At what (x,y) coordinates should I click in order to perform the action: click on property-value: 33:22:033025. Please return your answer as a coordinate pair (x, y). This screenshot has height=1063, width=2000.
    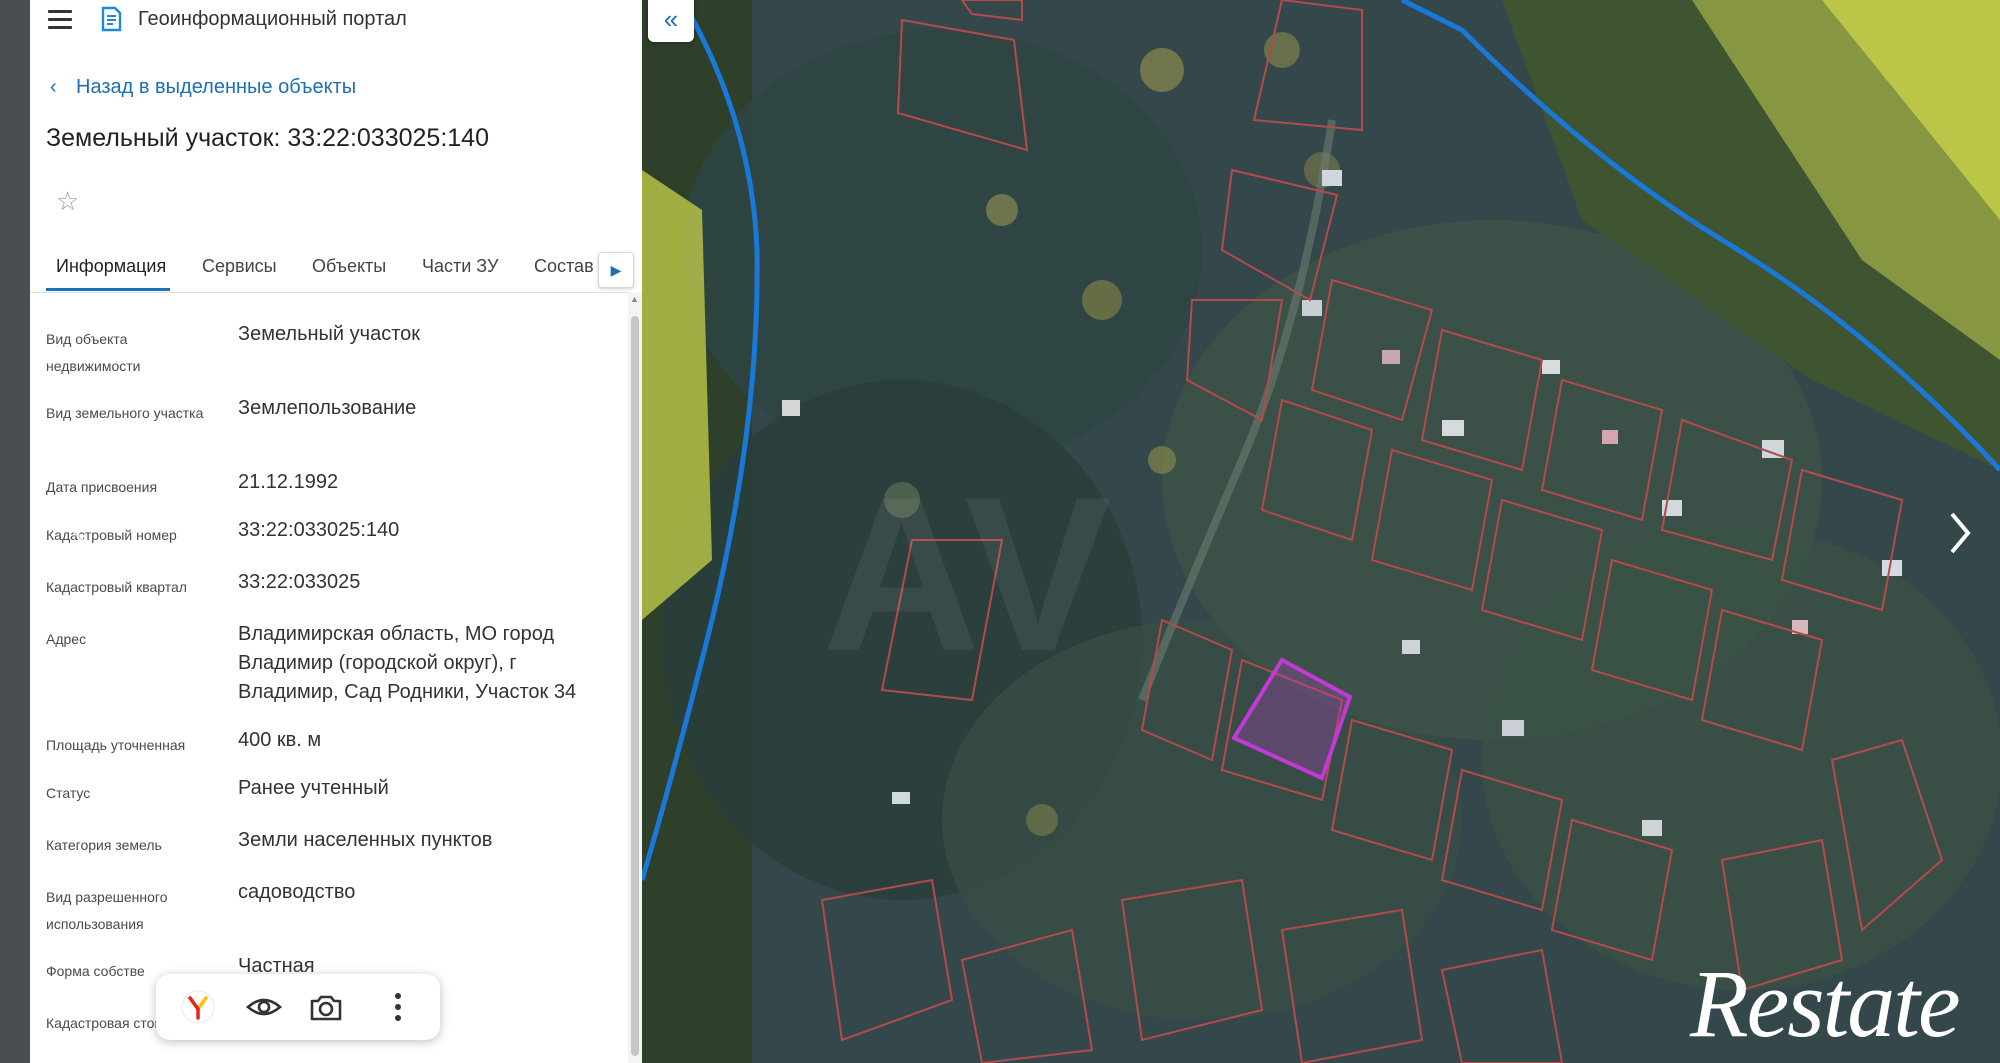
    Looking at the image, I should click on (423, 582).